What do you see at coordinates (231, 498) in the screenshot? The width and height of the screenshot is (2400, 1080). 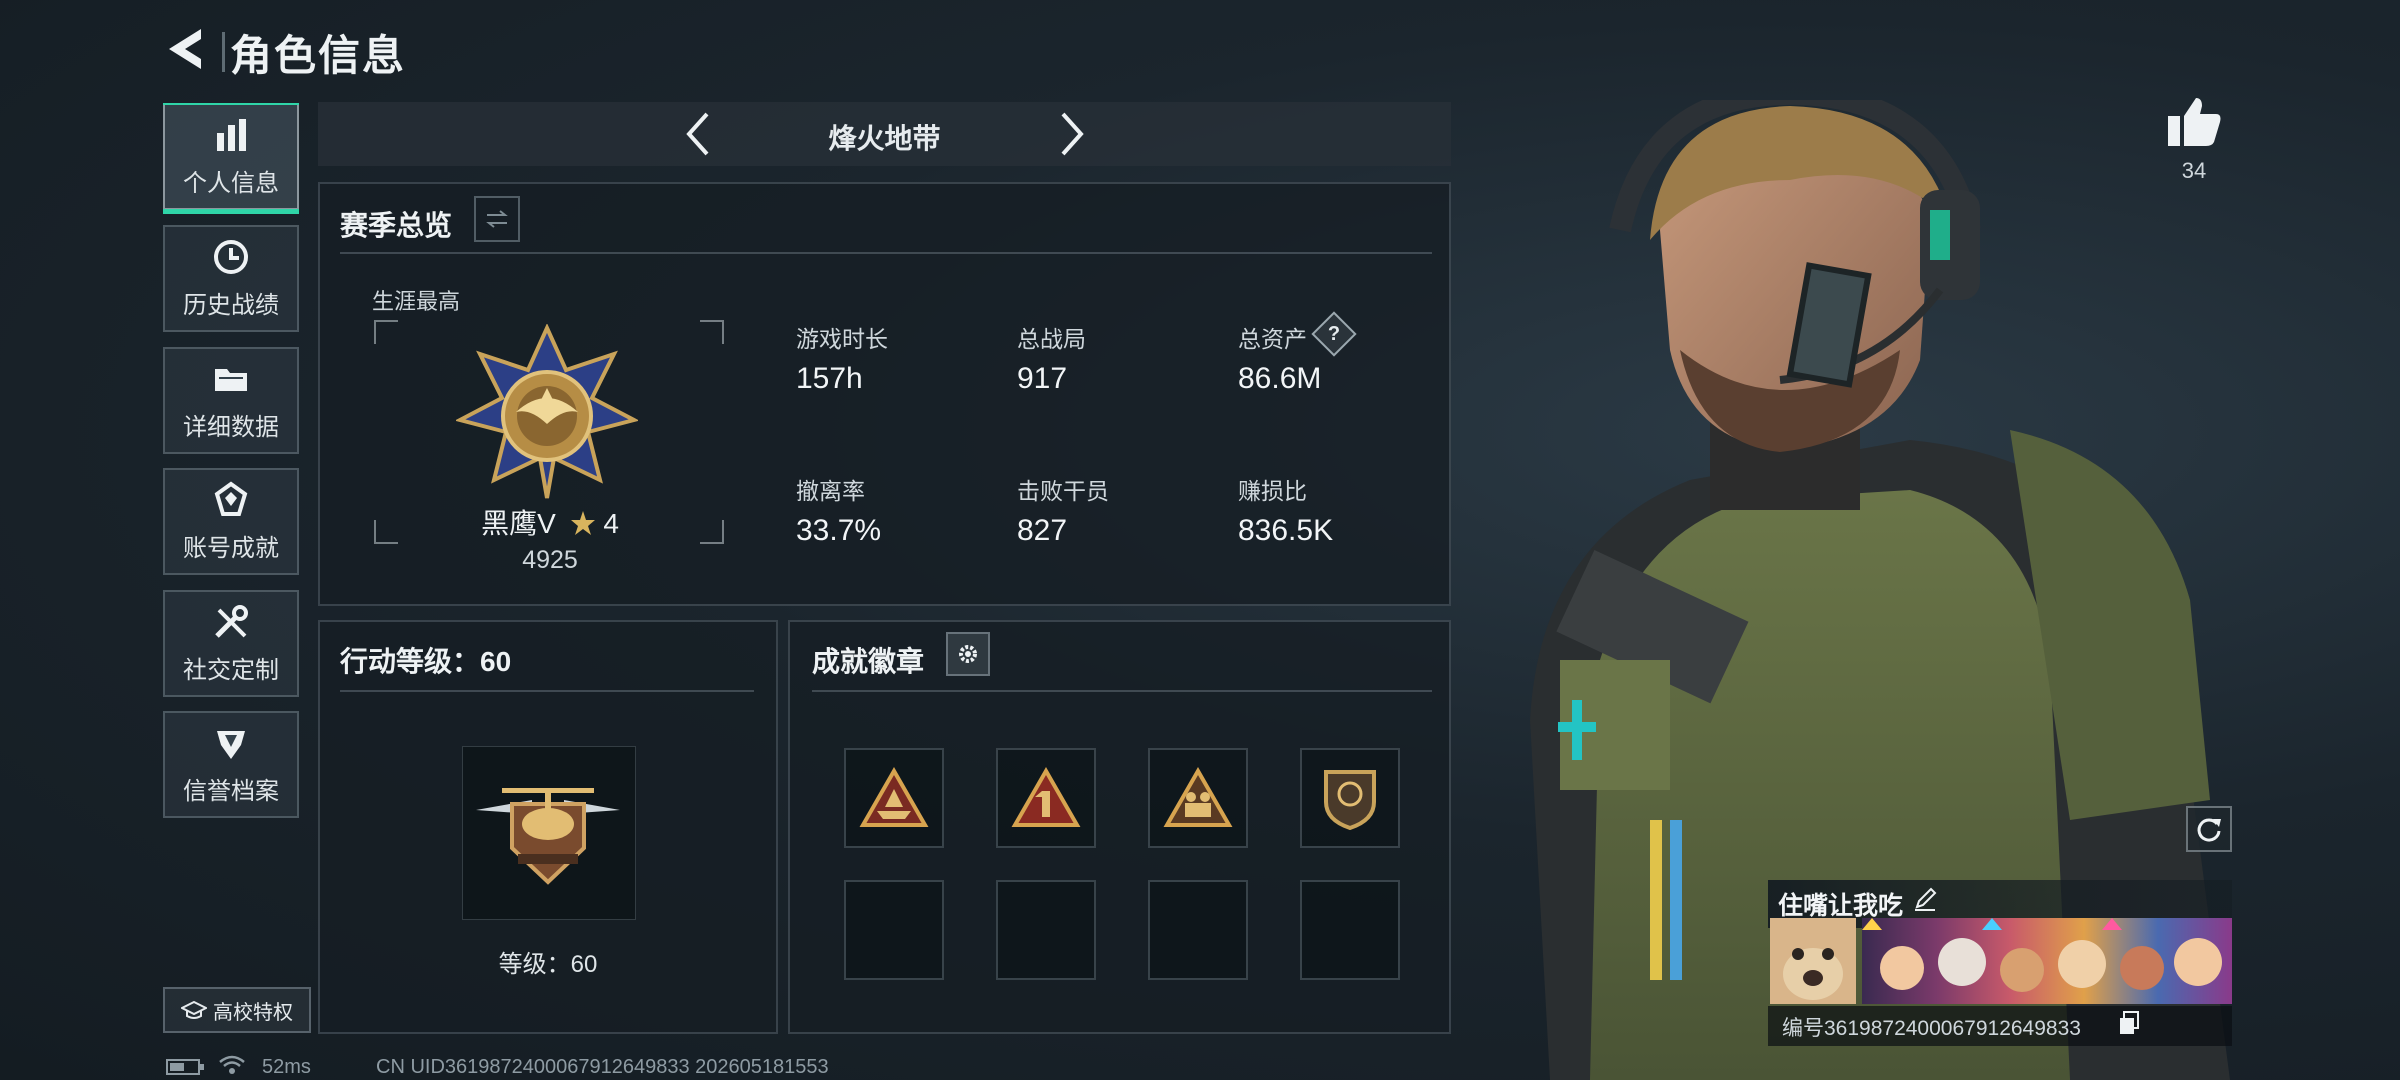 I see `achievement-icon` at bounding box center [231, 498].